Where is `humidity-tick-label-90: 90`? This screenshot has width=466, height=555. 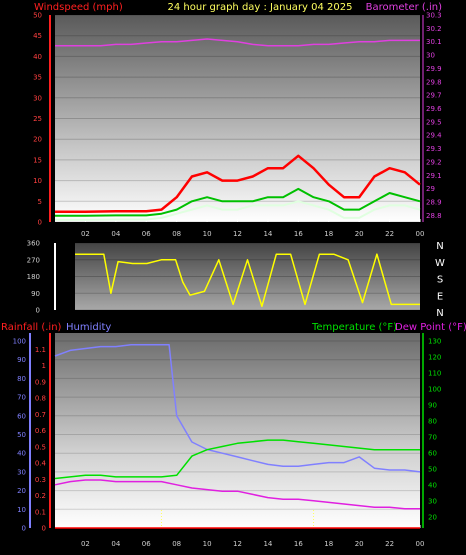 humidity-tick-label-90: 90 is located at coordinates (21, 360).